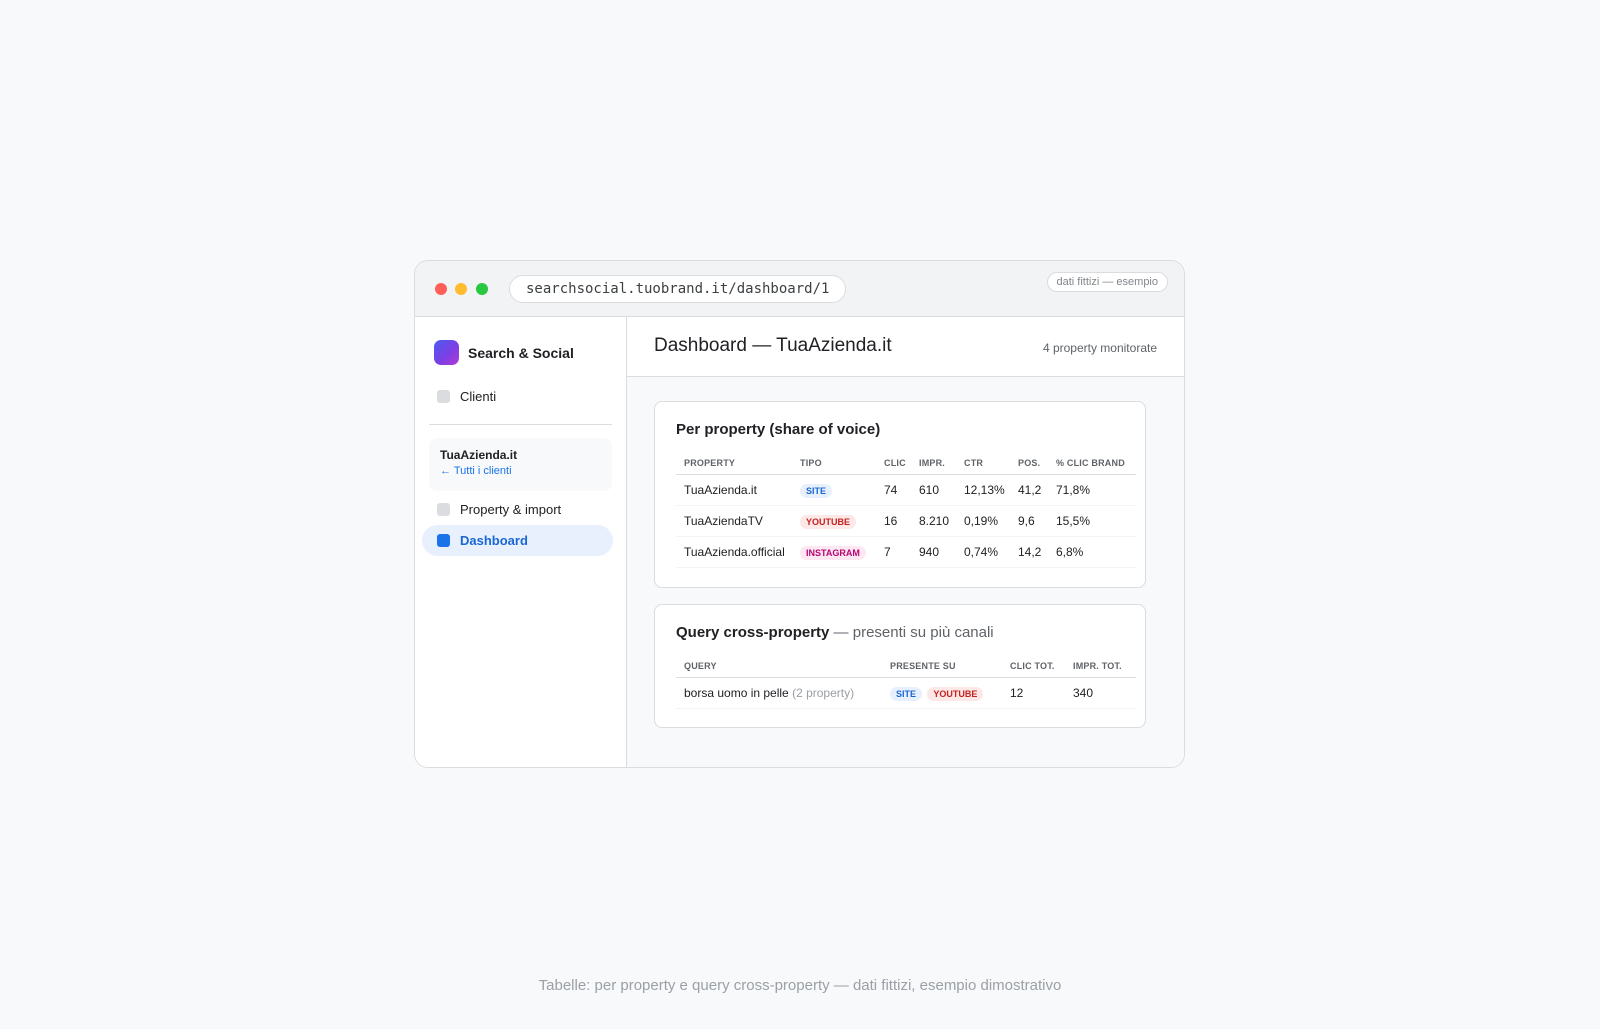 The height and width of the screenshot is (1029, 1600). I want to click on type-cell: instagram, so click(834, 552).